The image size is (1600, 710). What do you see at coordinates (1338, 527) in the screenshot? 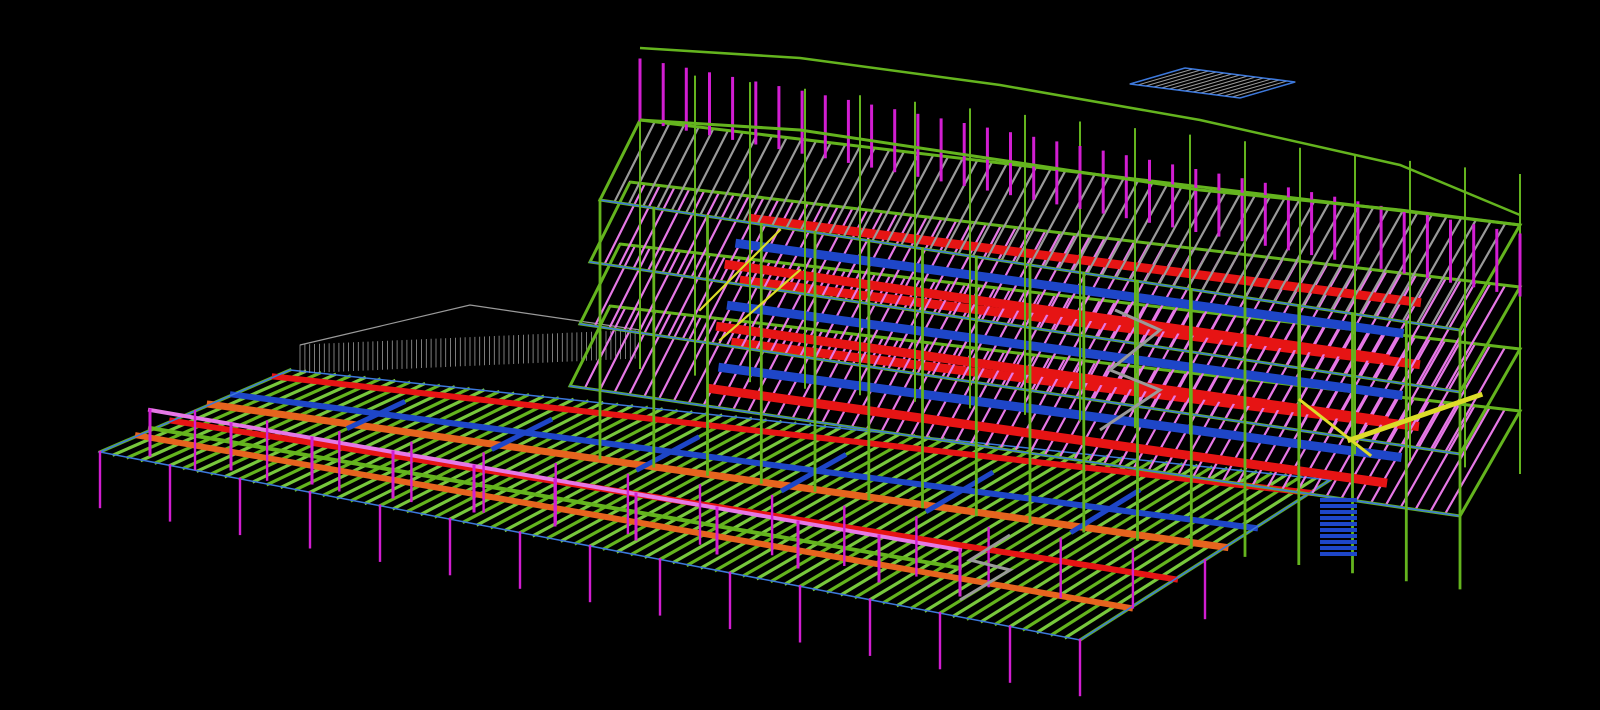
I see `right-blue-block` at bounding box center [1338, 527].